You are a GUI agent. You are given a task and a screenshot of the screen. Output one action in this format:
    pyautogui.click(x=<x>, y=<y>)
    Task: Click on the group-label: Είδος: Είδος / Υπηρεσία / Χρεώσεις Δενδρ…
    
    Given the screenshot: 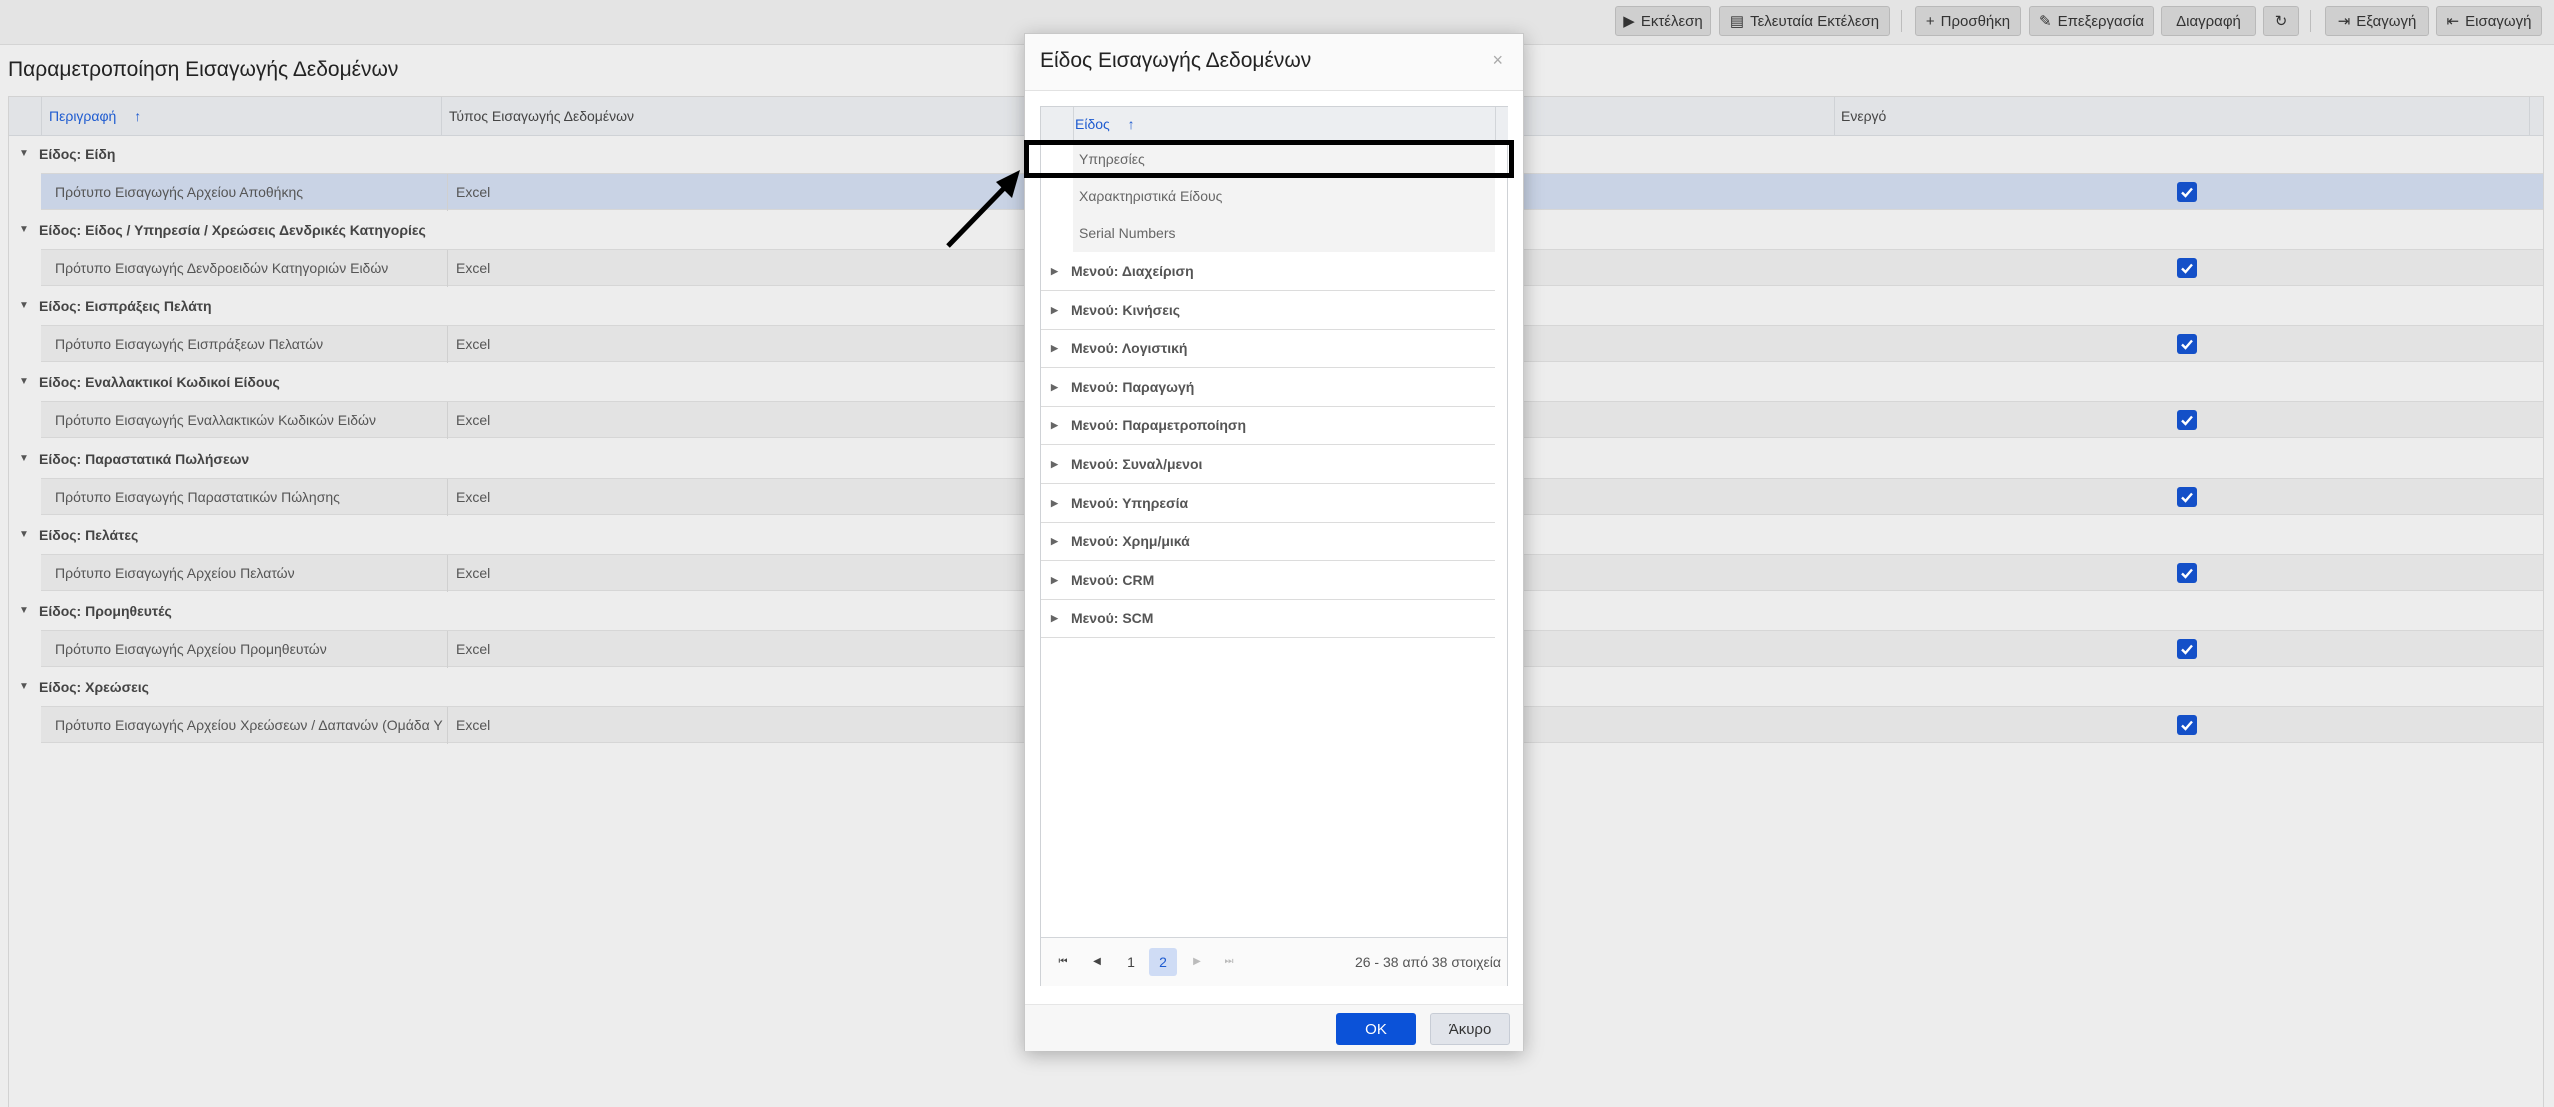 What is the action you would take?
    pyautogui.click(x=232, y=230)
    